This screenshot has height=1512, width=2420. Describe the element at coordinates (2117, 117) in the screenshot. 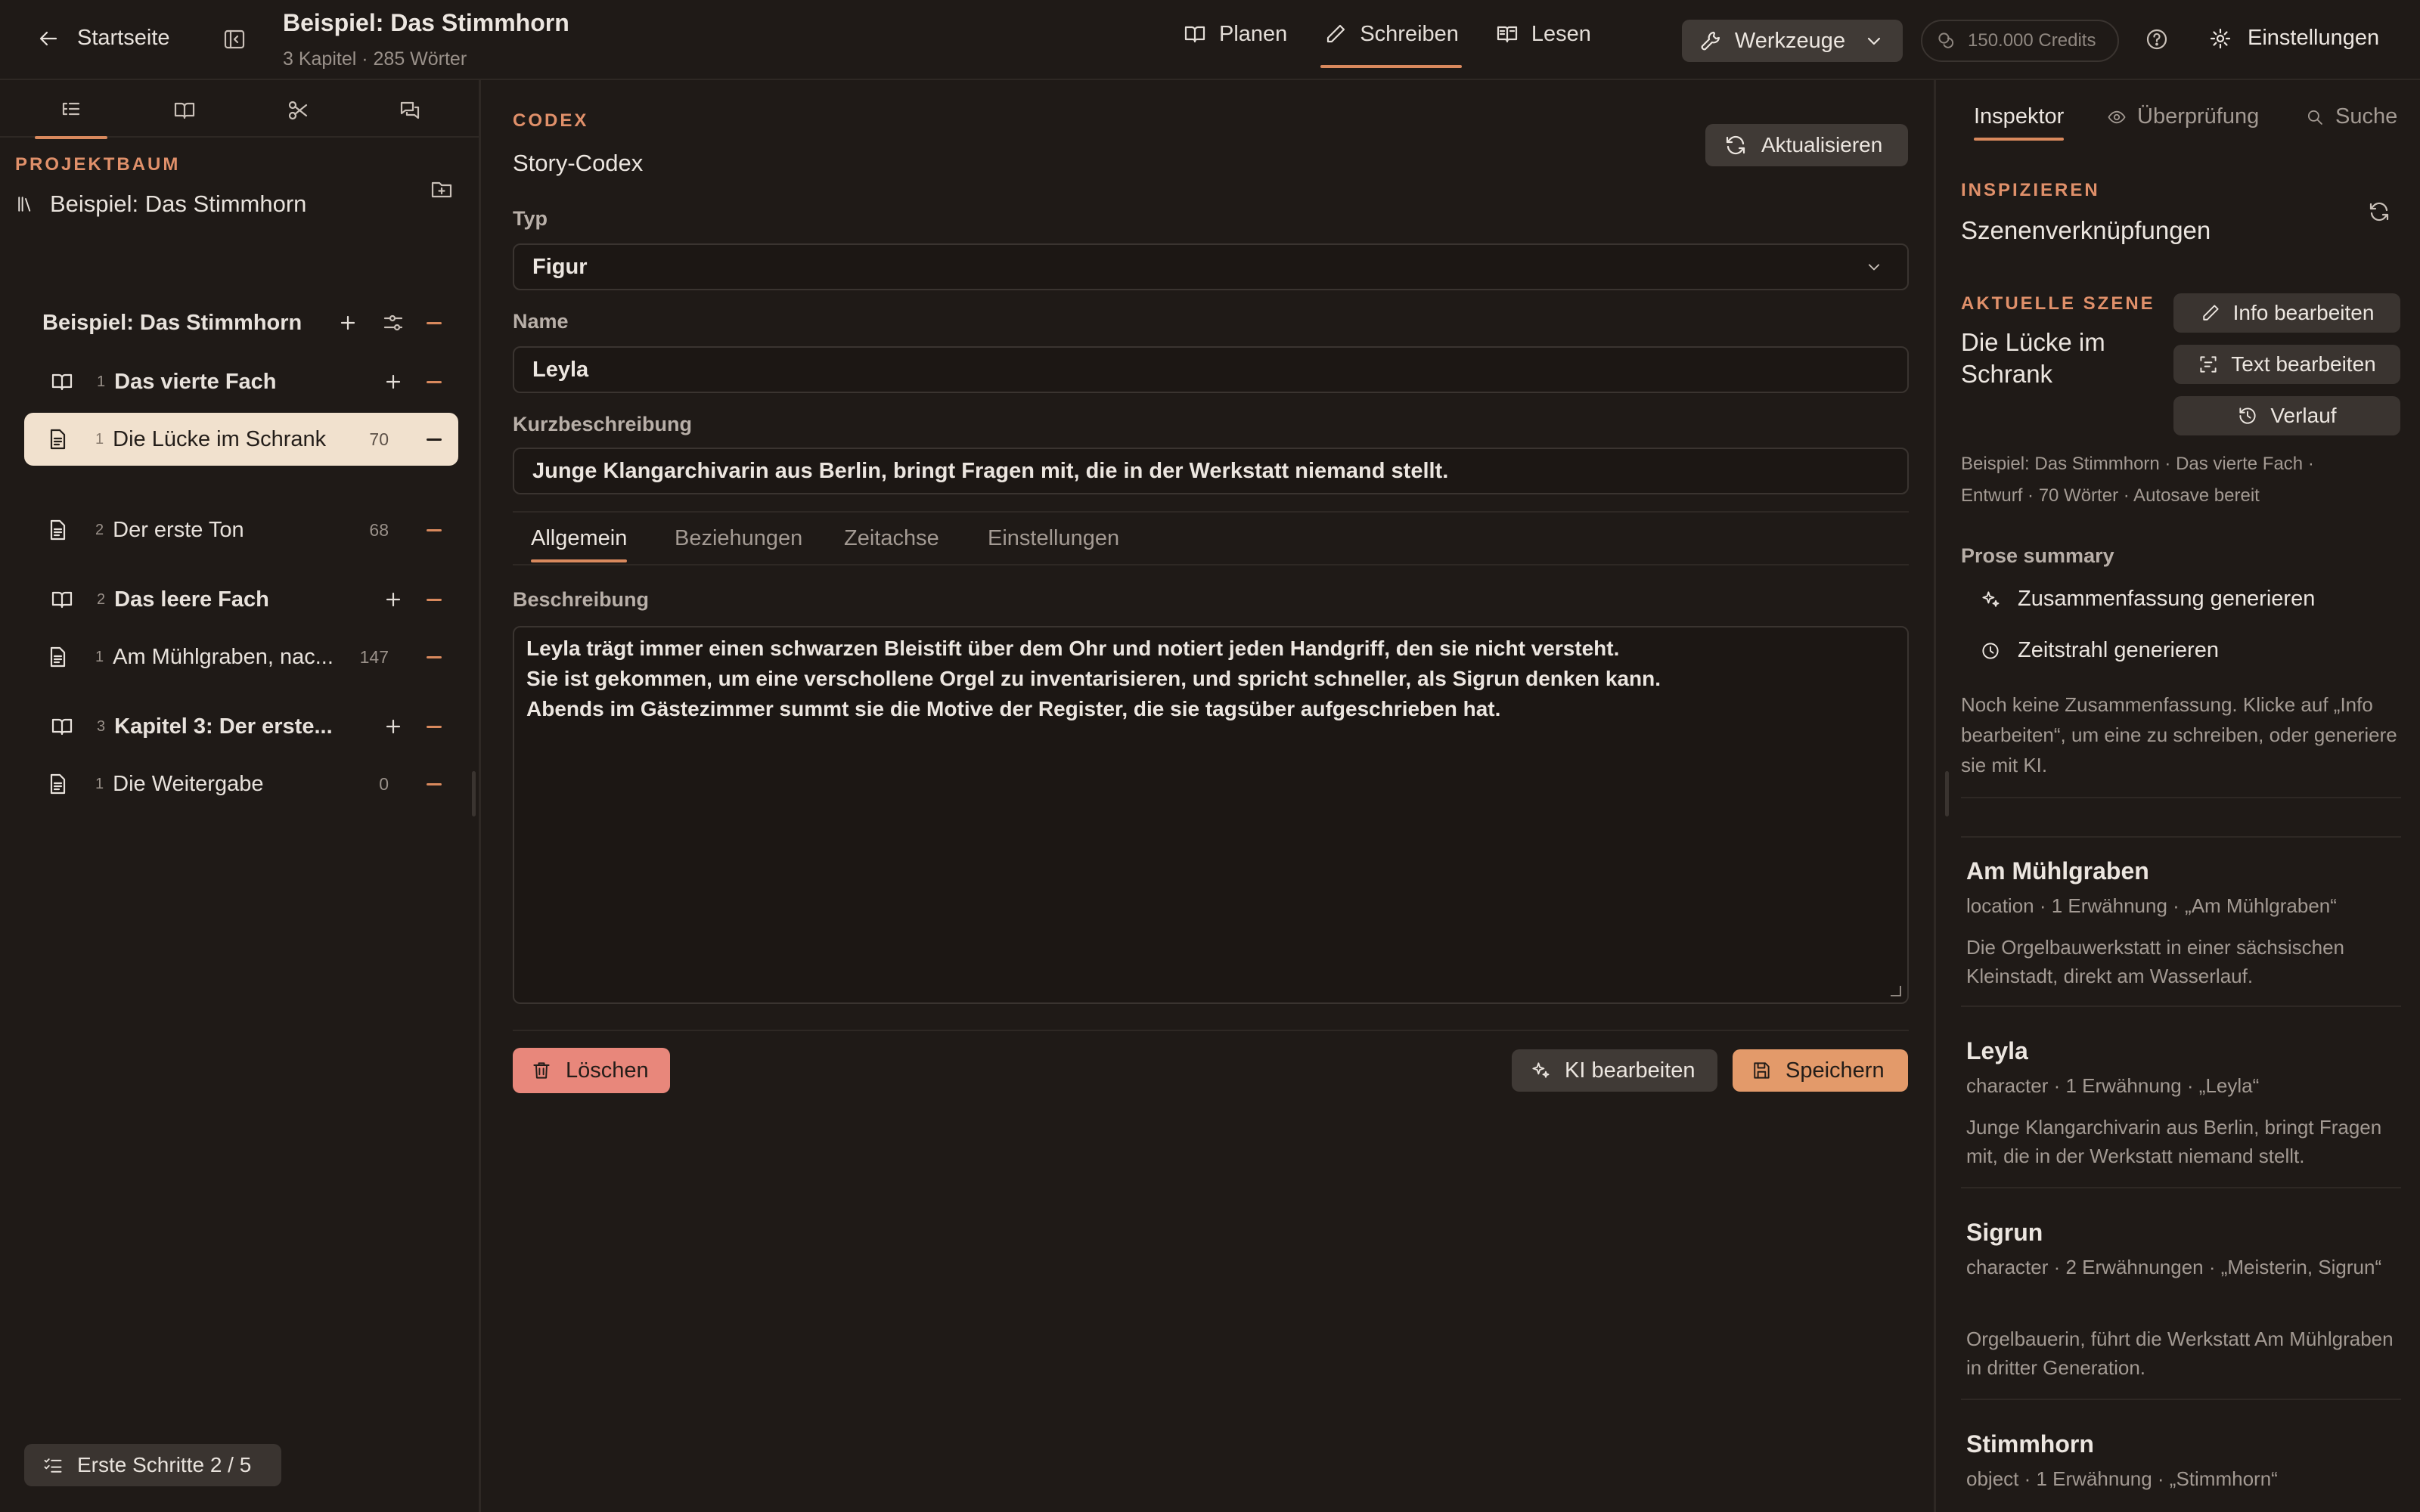

I see `eye-icon` at that location.